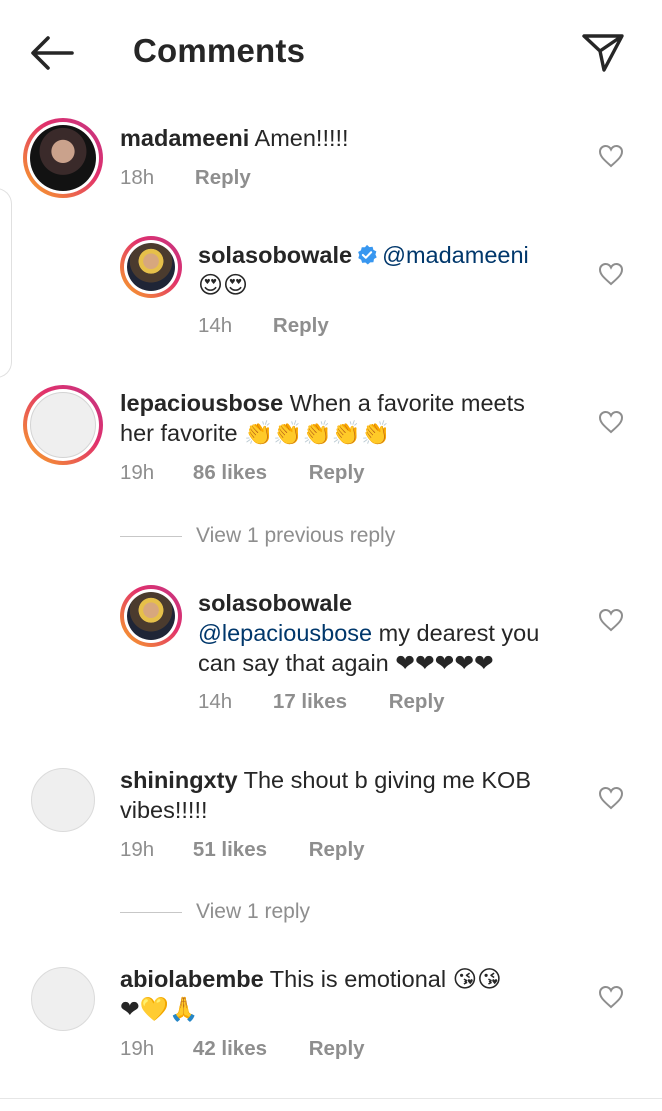 This screenshot has width=662, height=1111. What do you see at coordinates (164, 810) in the screenshot?
I see `comment-text-line2: vibes!!!!!` at bounding box center [164, 810].